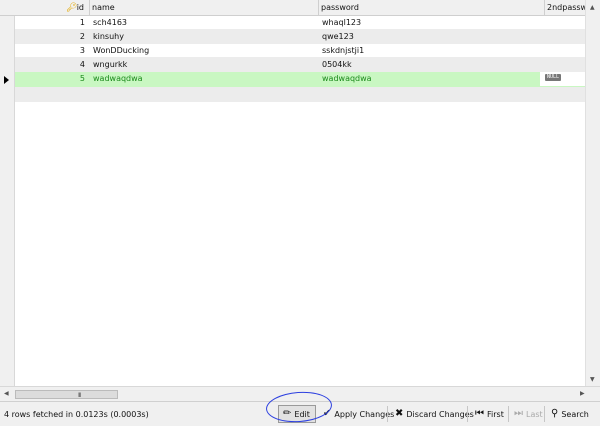 This screenshot has width=600, height=426. What do you see at coordinates (440, 414) in the screenshot?
I see `discard-changes-label: Discard Changes` at bounding box center [440, 414].